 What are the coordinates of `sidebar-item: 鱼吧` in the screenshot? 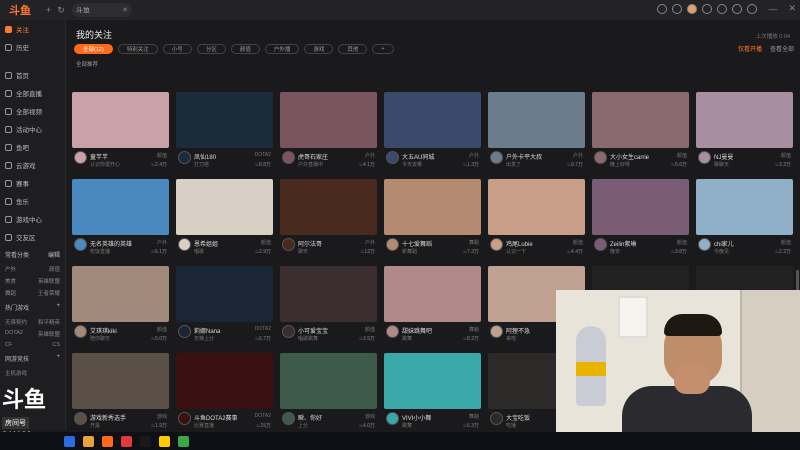 It's located at (32, 147).